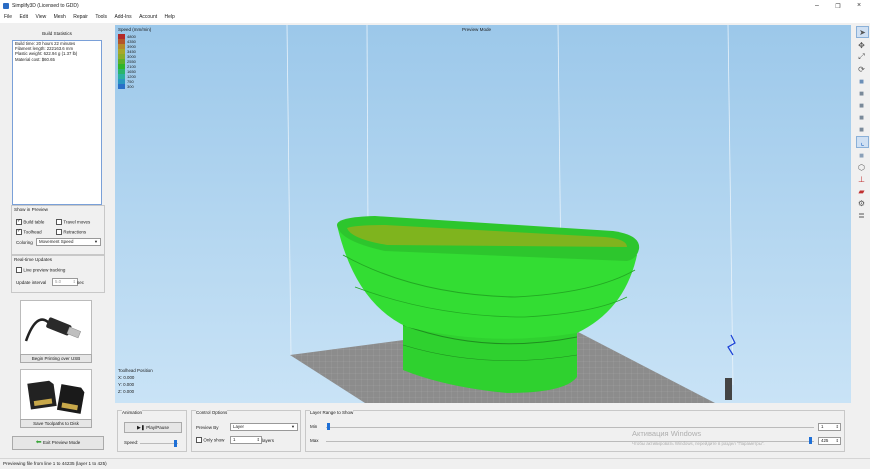  Describe the element at coordinates (861, 129) in the screenshot. I see `view-right-icon: ■` at that location.